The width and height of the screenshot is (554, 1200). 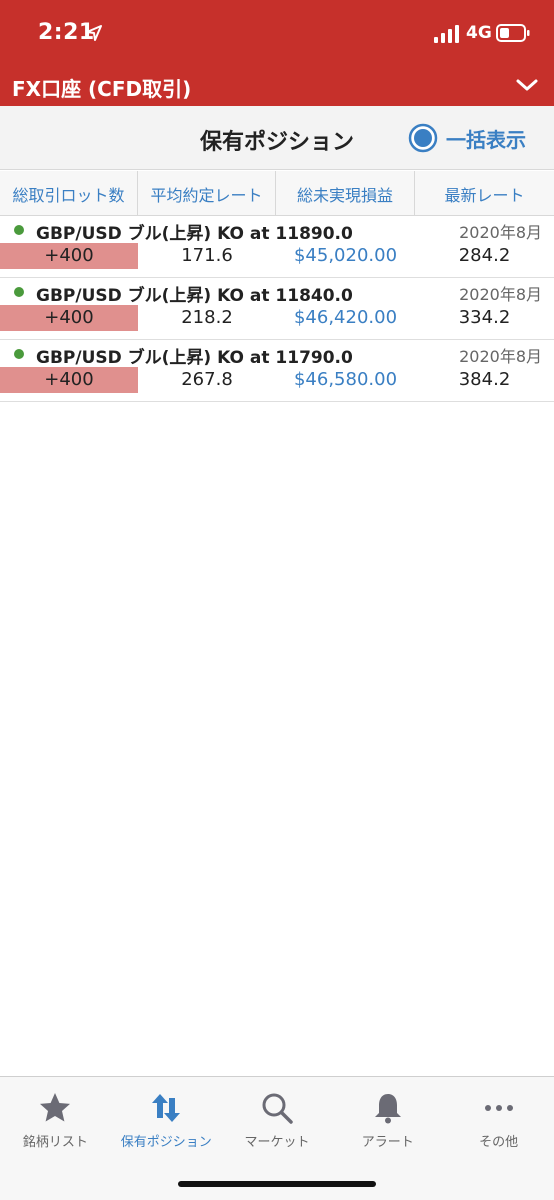 I want to click on tab-alerts: アラート, so click(x=387, y=1119).